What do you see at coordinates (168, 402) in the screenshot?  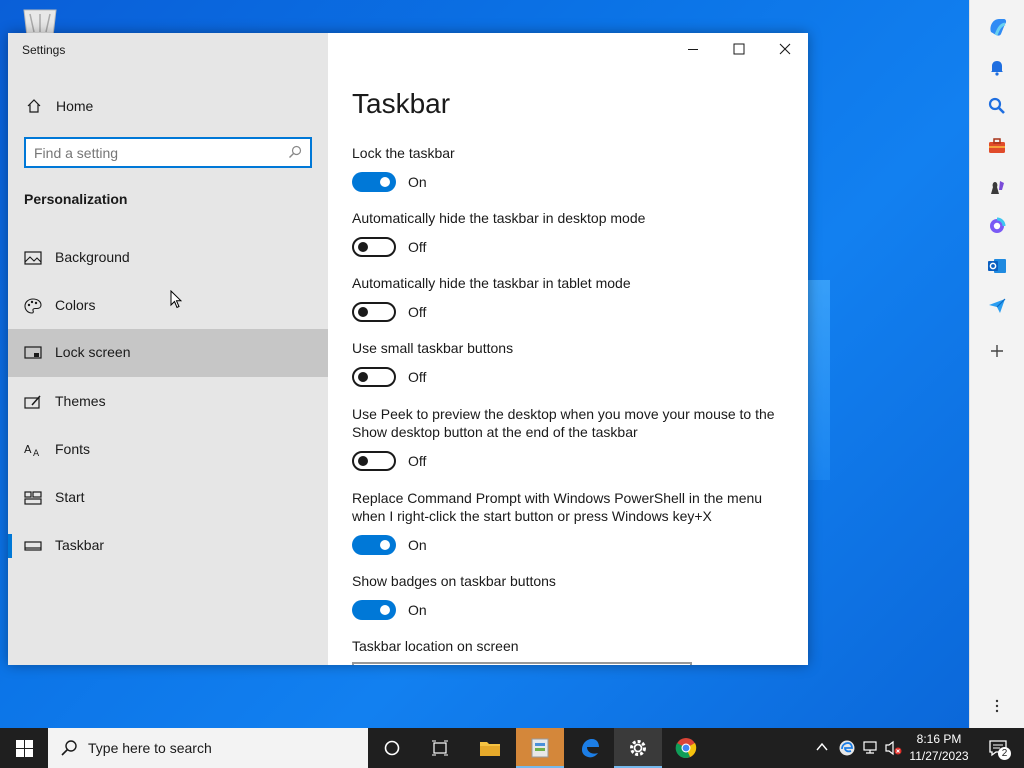 I see `nav-item-themes: Themes` at bounding box center [168, 402].